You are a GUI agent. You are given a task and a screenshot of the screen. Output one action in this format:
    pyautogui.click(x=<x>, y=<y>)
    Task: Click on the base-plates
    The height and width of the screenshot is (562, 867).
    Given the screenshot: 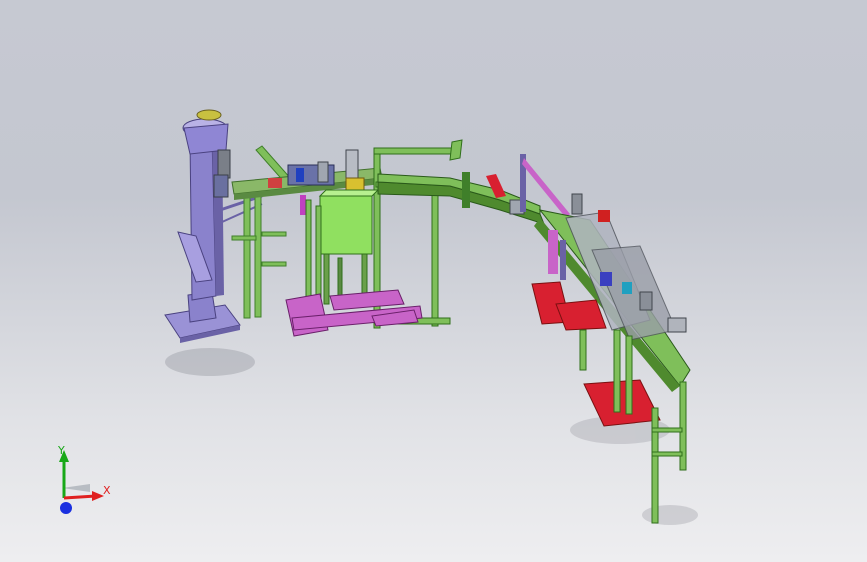 What is the action you would take?
    pyautogui.click(x=354, y=313)
    